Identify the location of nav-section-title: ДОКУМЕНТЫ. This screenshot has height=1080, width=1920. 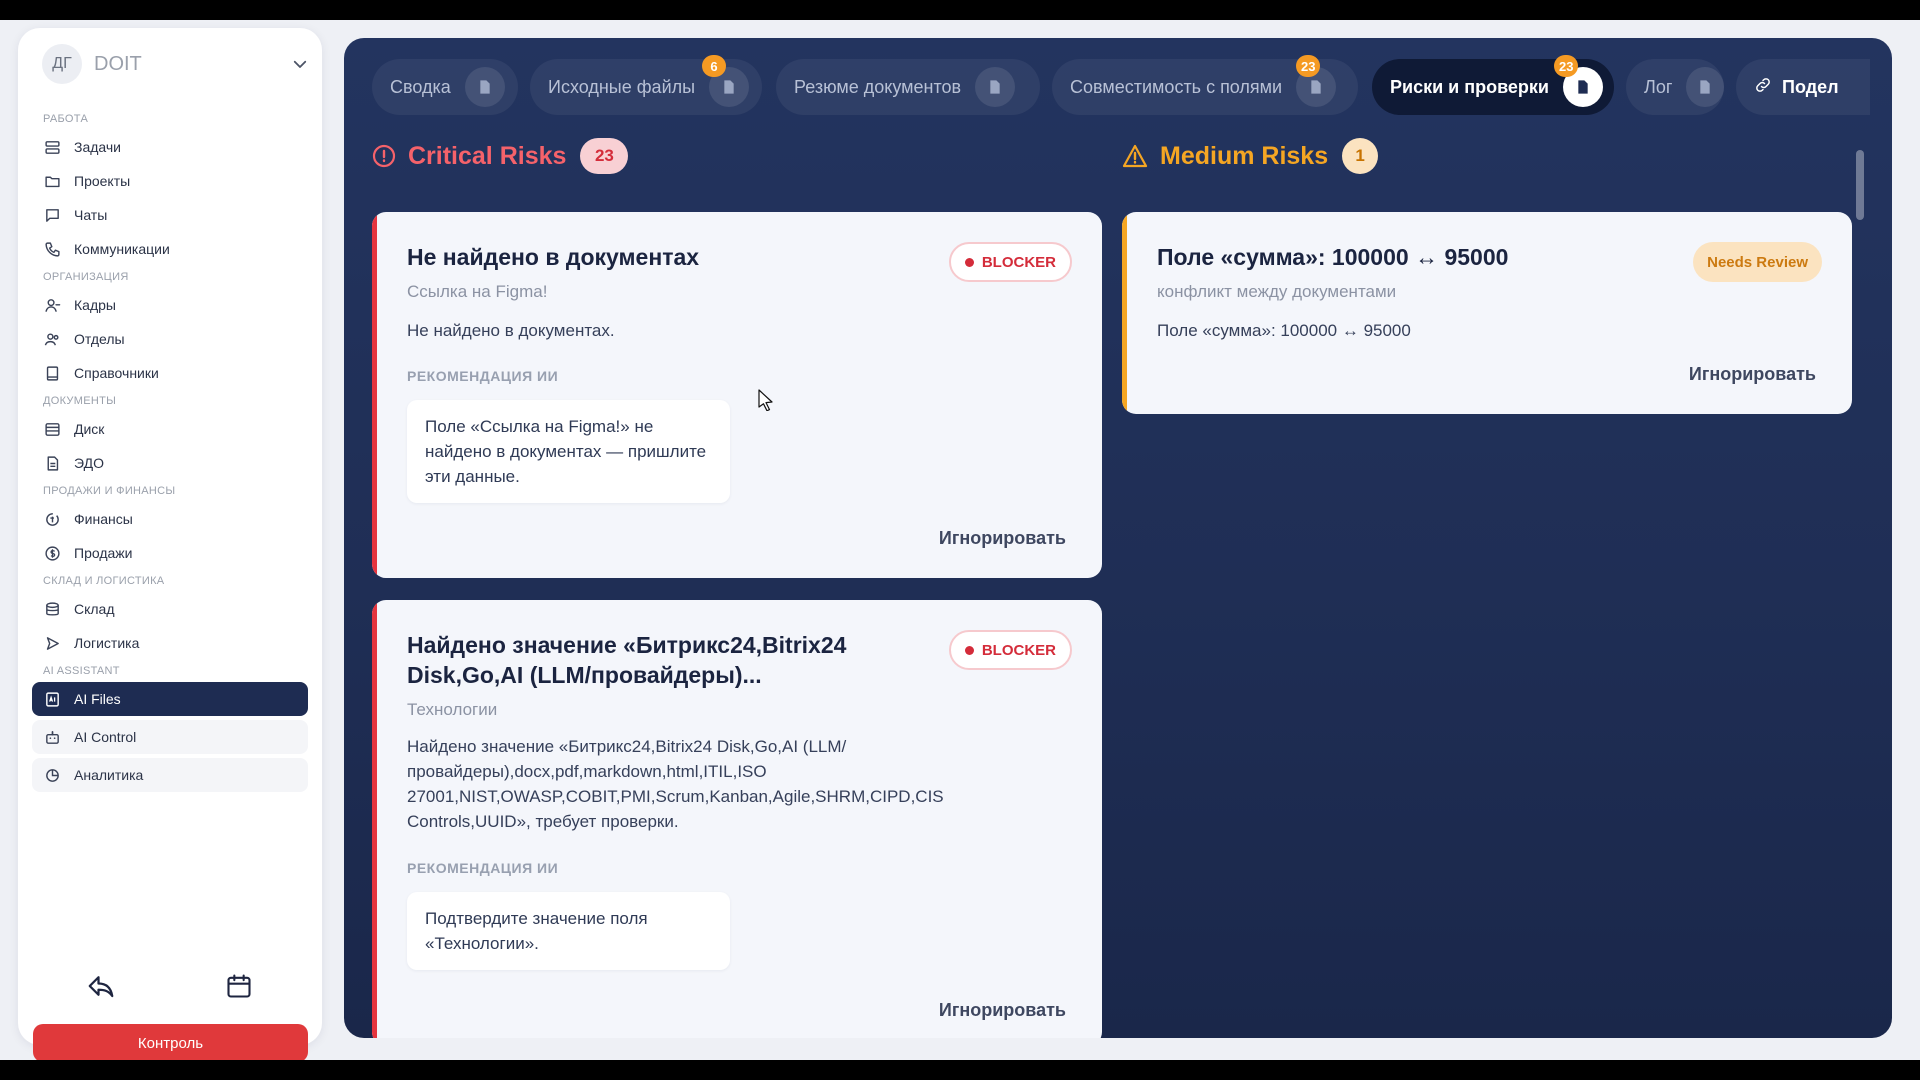
(80, 401).